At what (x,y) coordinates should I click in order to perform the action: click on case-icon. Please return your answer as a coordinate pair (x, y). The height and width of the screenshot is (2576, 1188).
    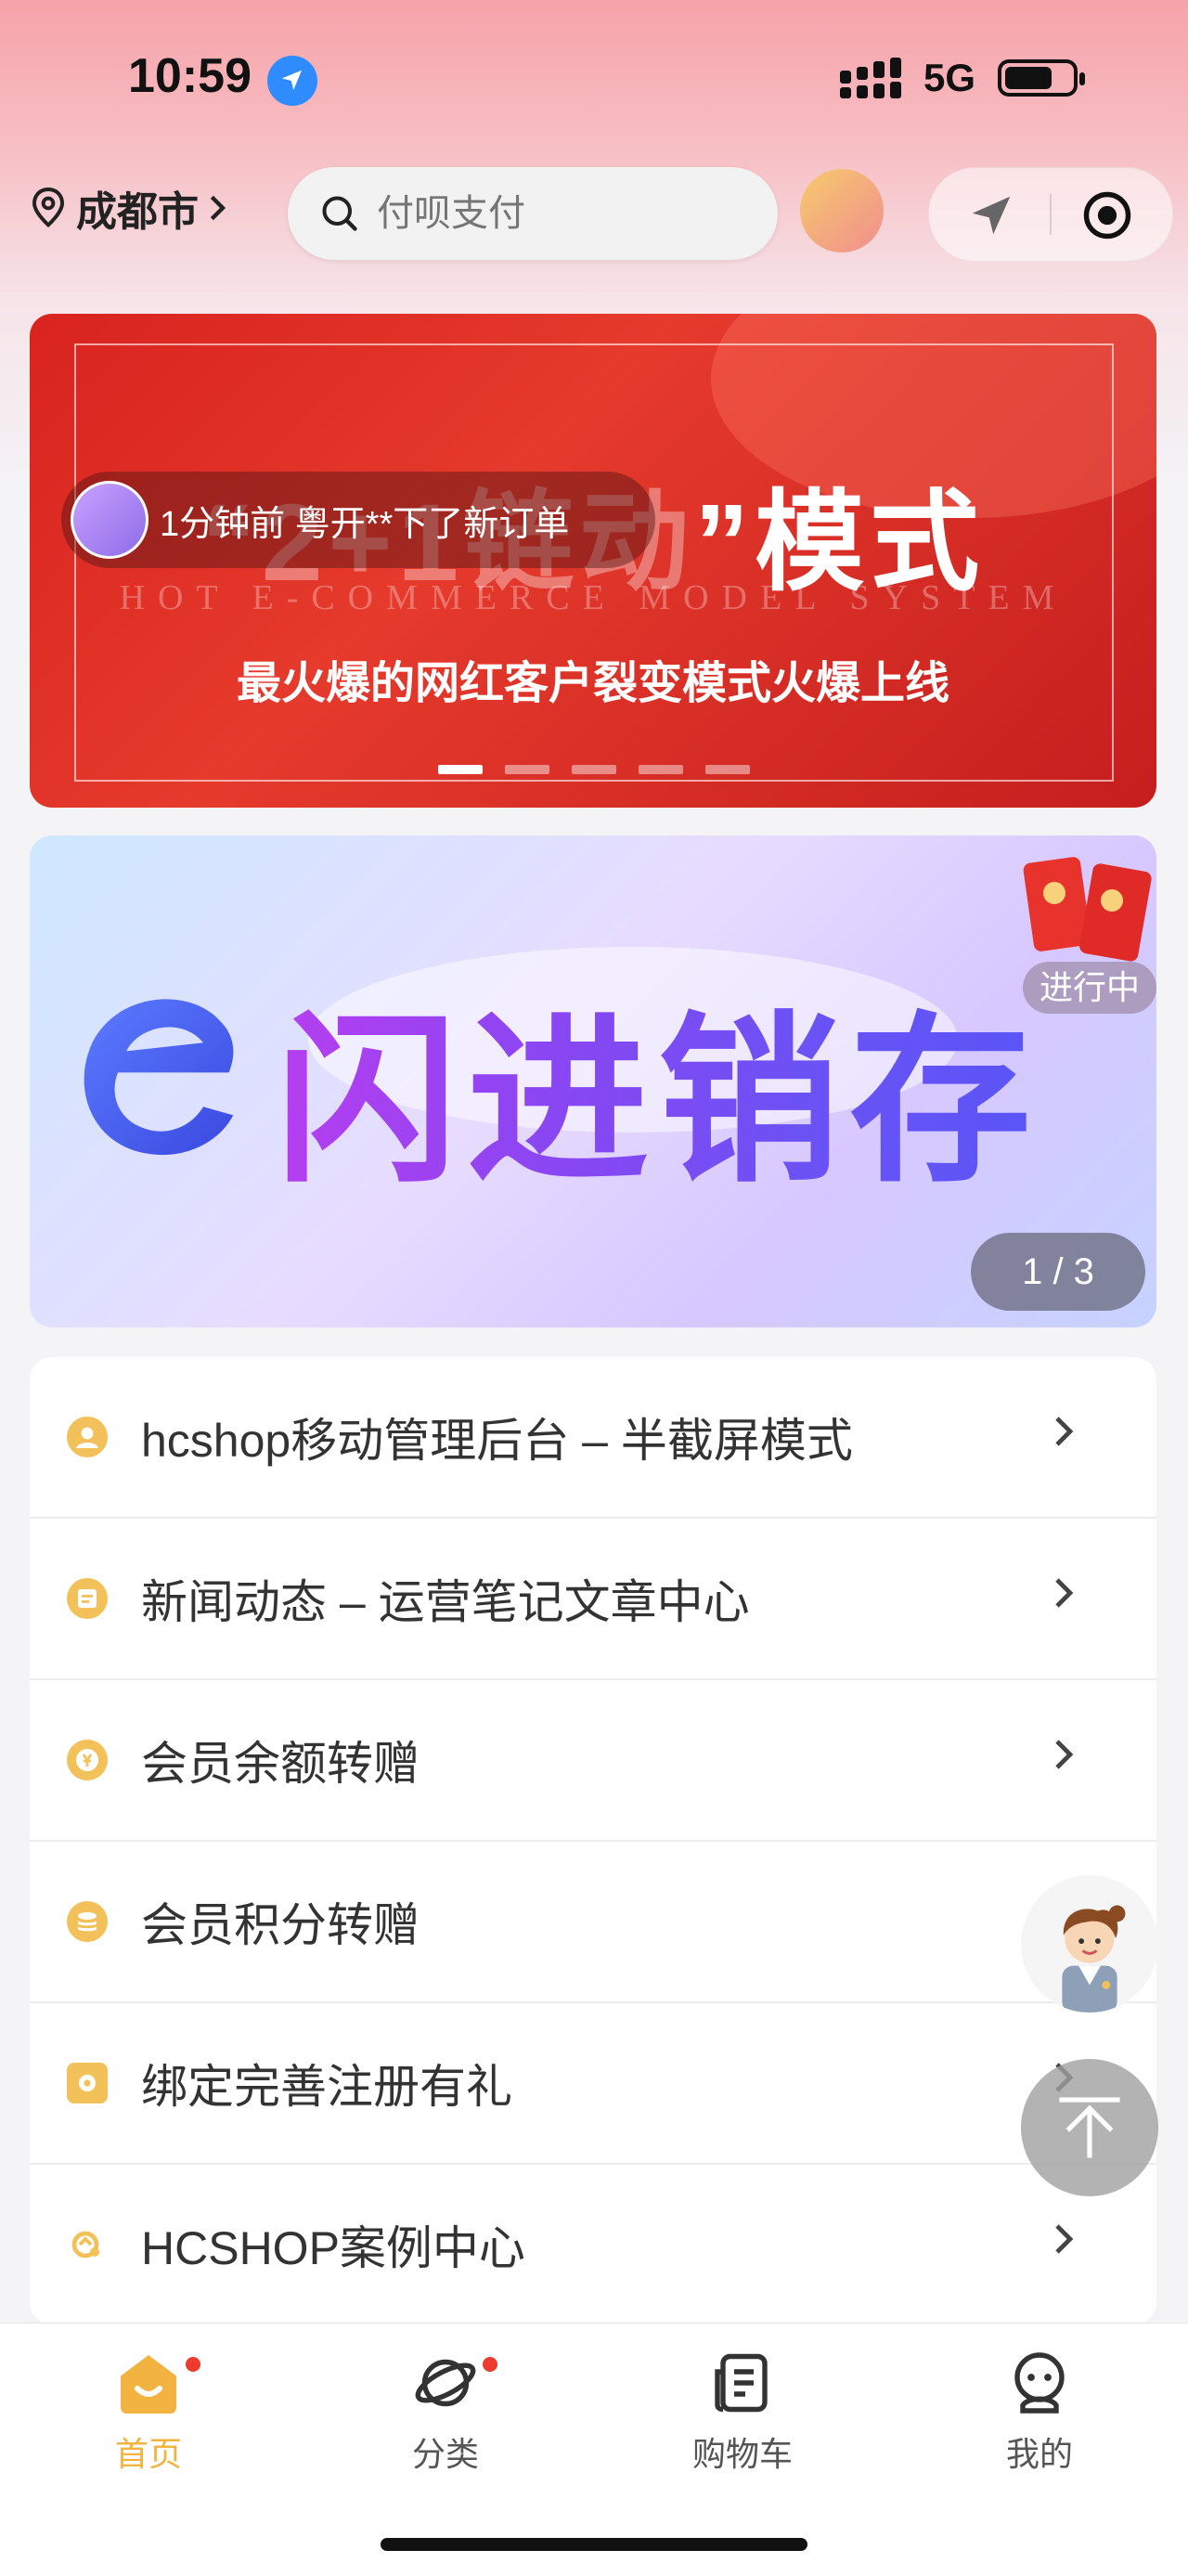
    Looking at the image, I should click on (85, 2245).